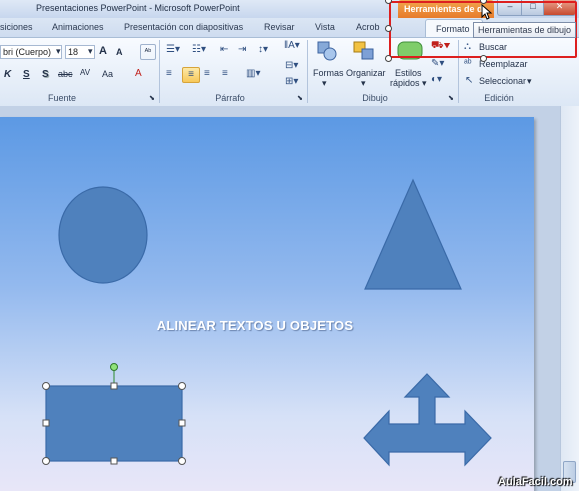 The width and height of the screenshot is (579, 491). I want to click on vertical-scrollbar, so click(569, 298).